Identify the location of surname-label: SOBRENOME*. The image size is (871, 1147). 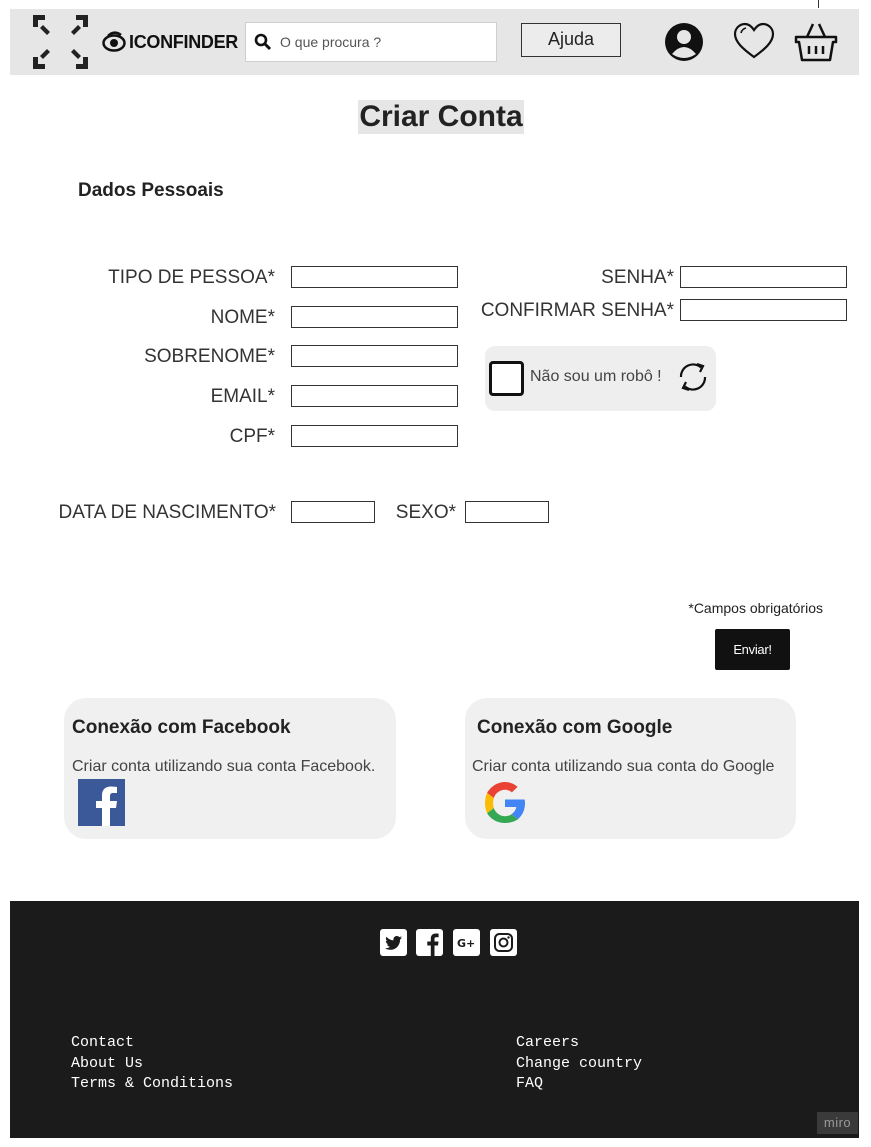
(209, 356).